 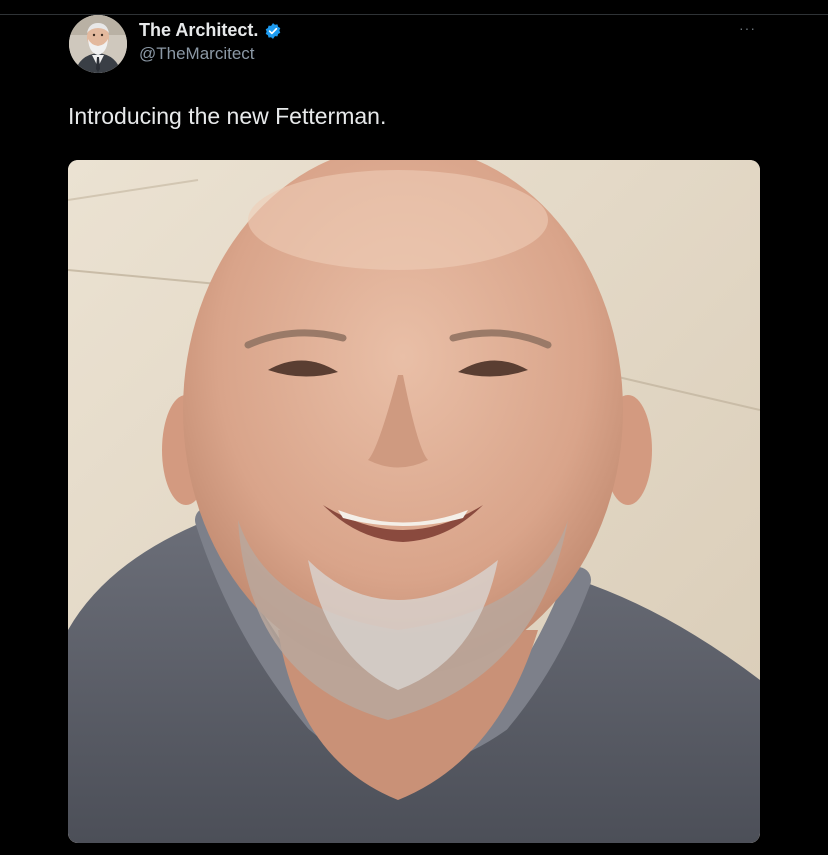 What do you see at coordinates (747, 28) in the screenshot?
I see `more-options-icon: ···` at bounding box center [747, 28].